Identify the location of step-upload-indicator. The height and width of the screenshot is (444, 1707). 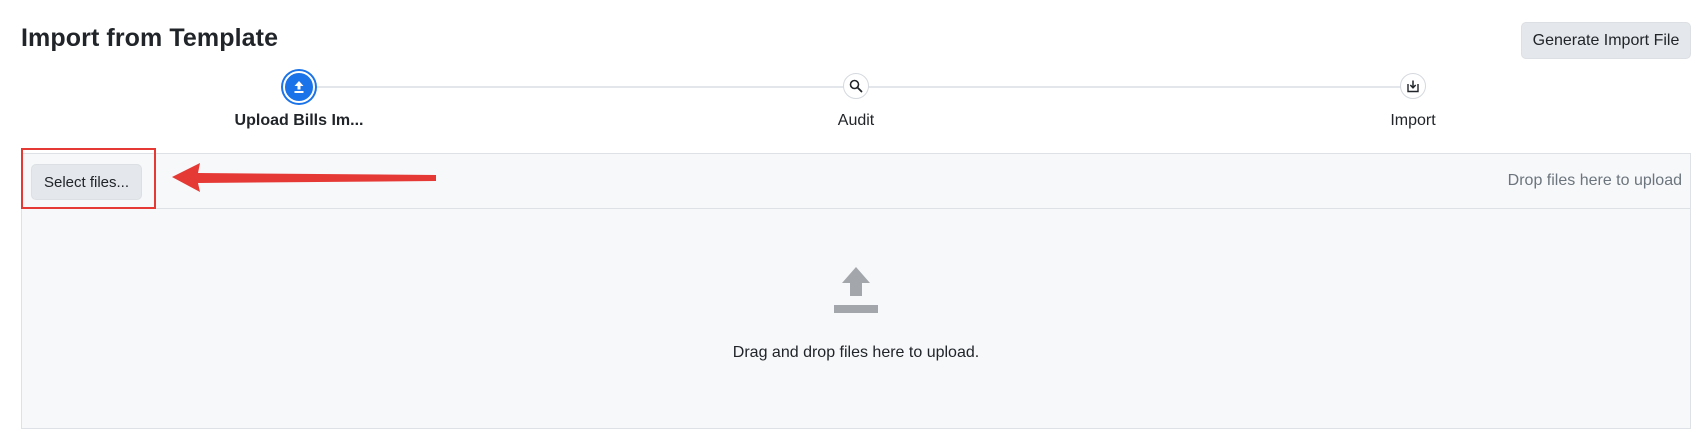
(299, 87).